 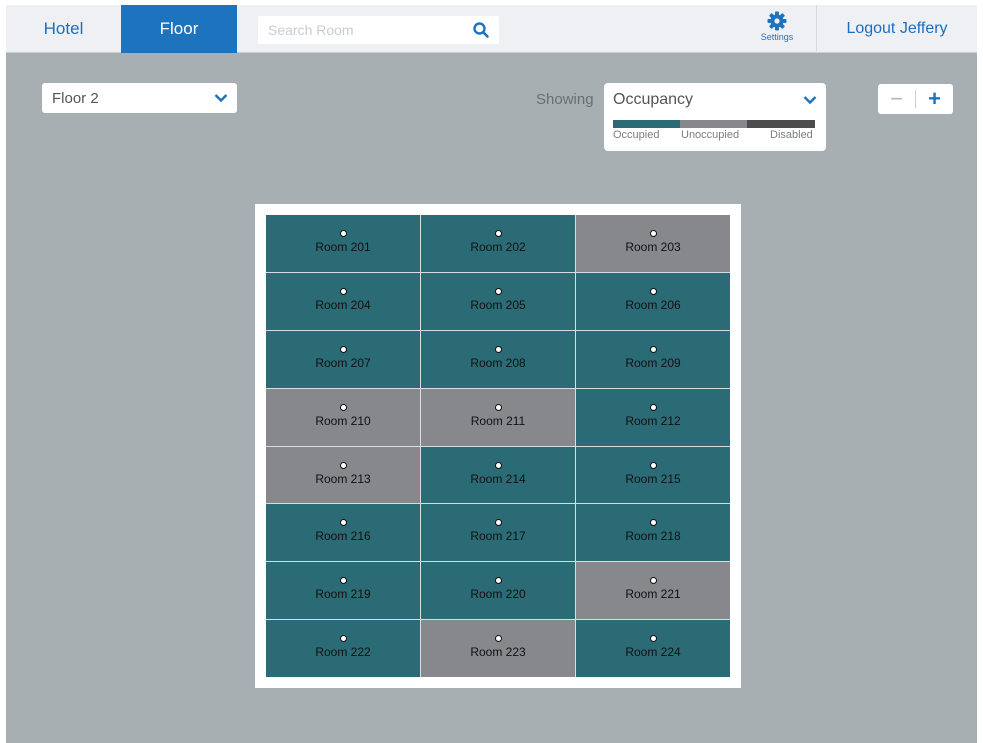 What do you see at coordinates (653, 478) in the screenshot?
I see `room-label: Room 215` at bounding box center [653, 478].